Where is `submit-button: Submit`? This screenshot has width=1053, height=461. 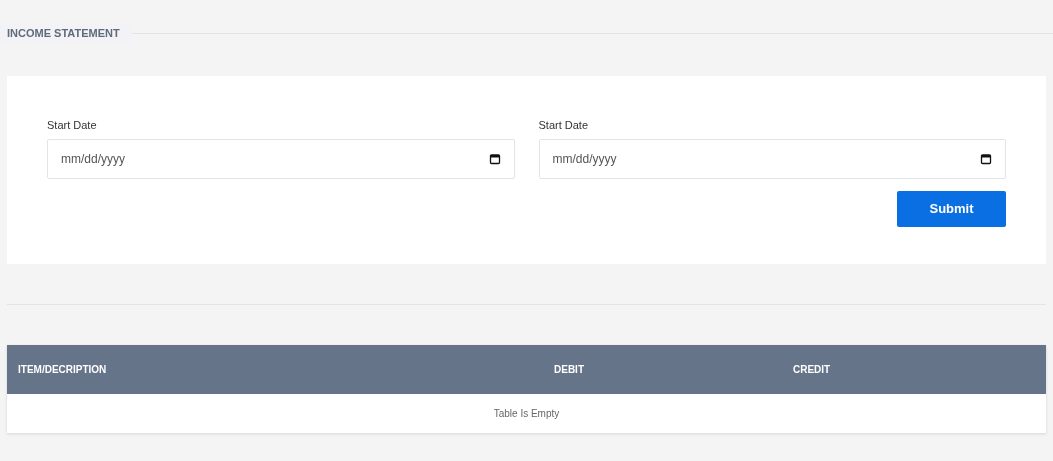 submit-button: Submit is located at coordinates (951, 209).